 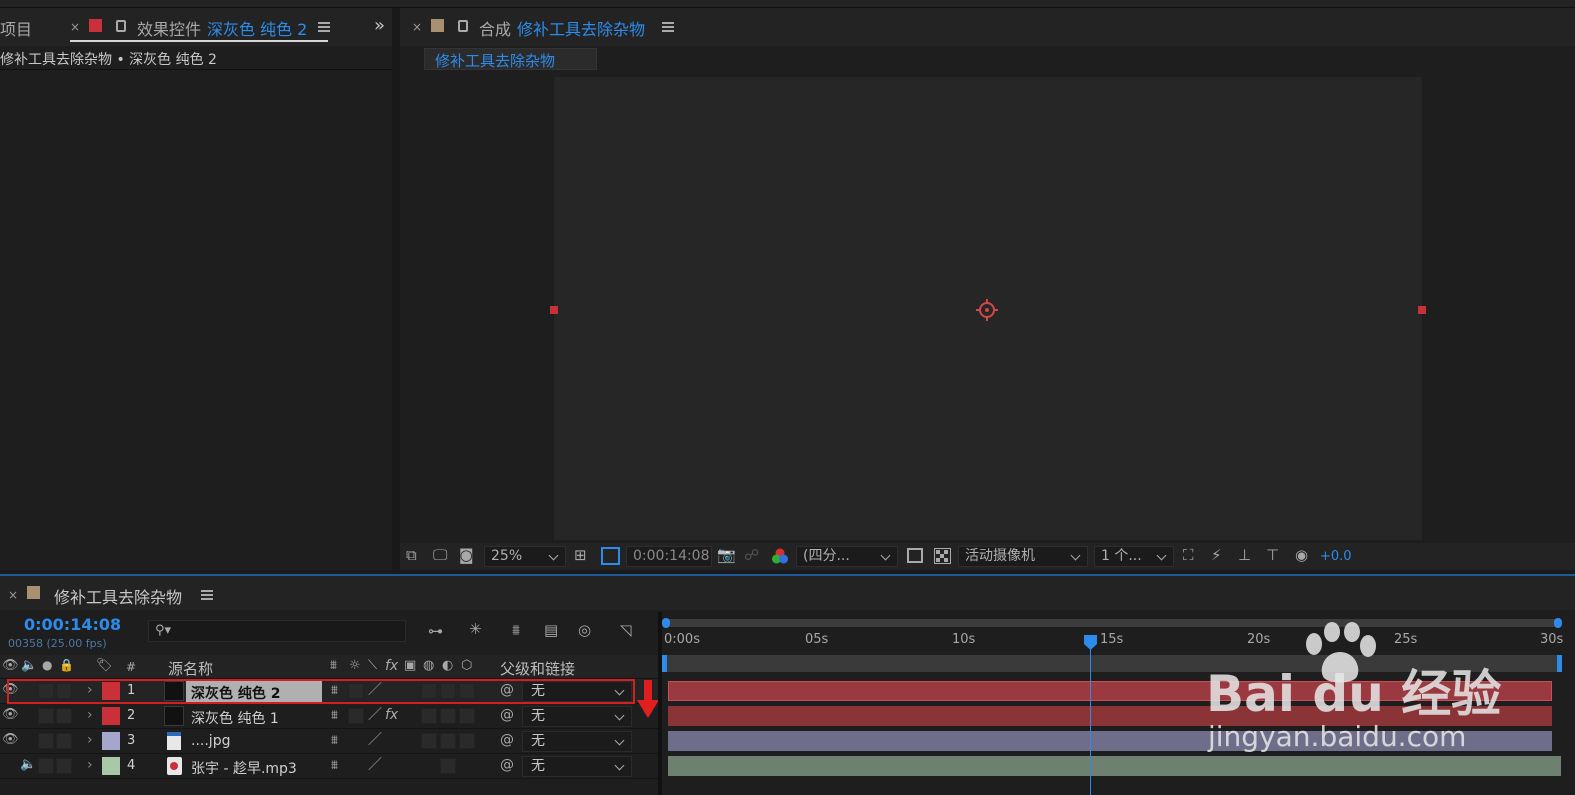 What do you see at coordinates (435, 631) in the screenshot?
I see `comp-flowchart-icon: ⊶` at bounding box center [435, 631].